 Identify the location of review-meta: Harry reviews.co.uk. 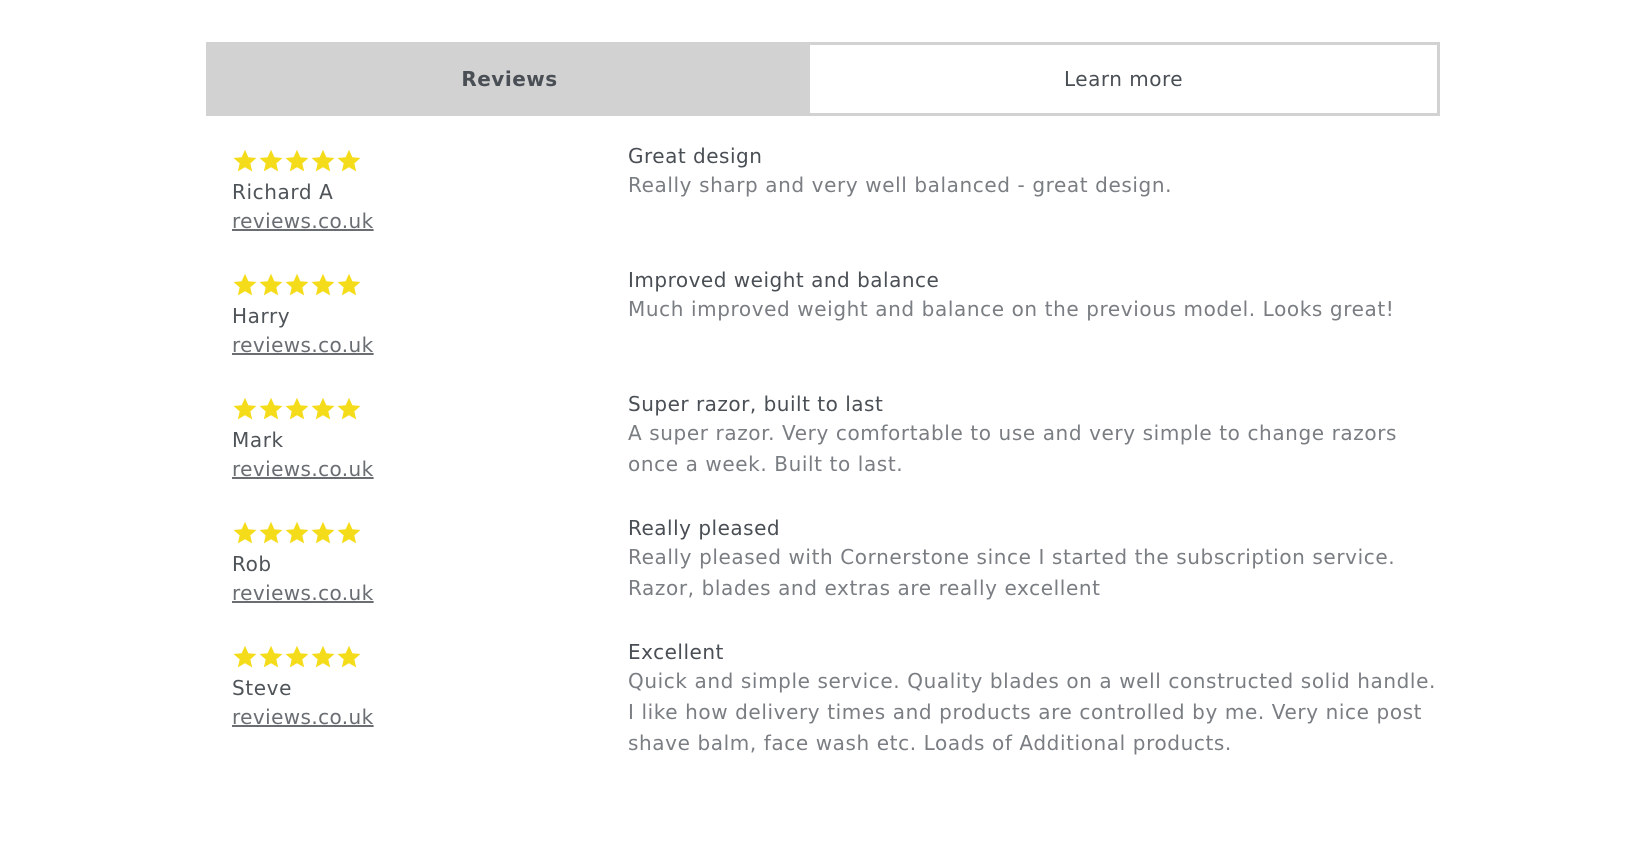
(412, 315).